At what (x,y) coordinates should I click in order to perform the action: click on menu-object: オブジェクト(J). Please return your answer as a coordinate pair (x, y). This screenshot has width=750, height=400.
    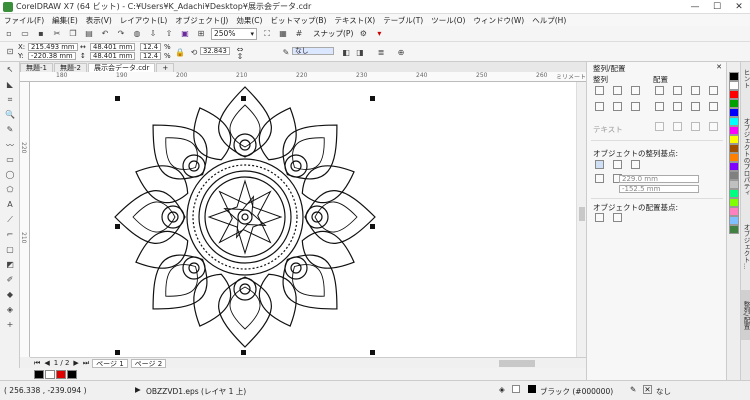
    Looking at the image, I should click on (201, 20).